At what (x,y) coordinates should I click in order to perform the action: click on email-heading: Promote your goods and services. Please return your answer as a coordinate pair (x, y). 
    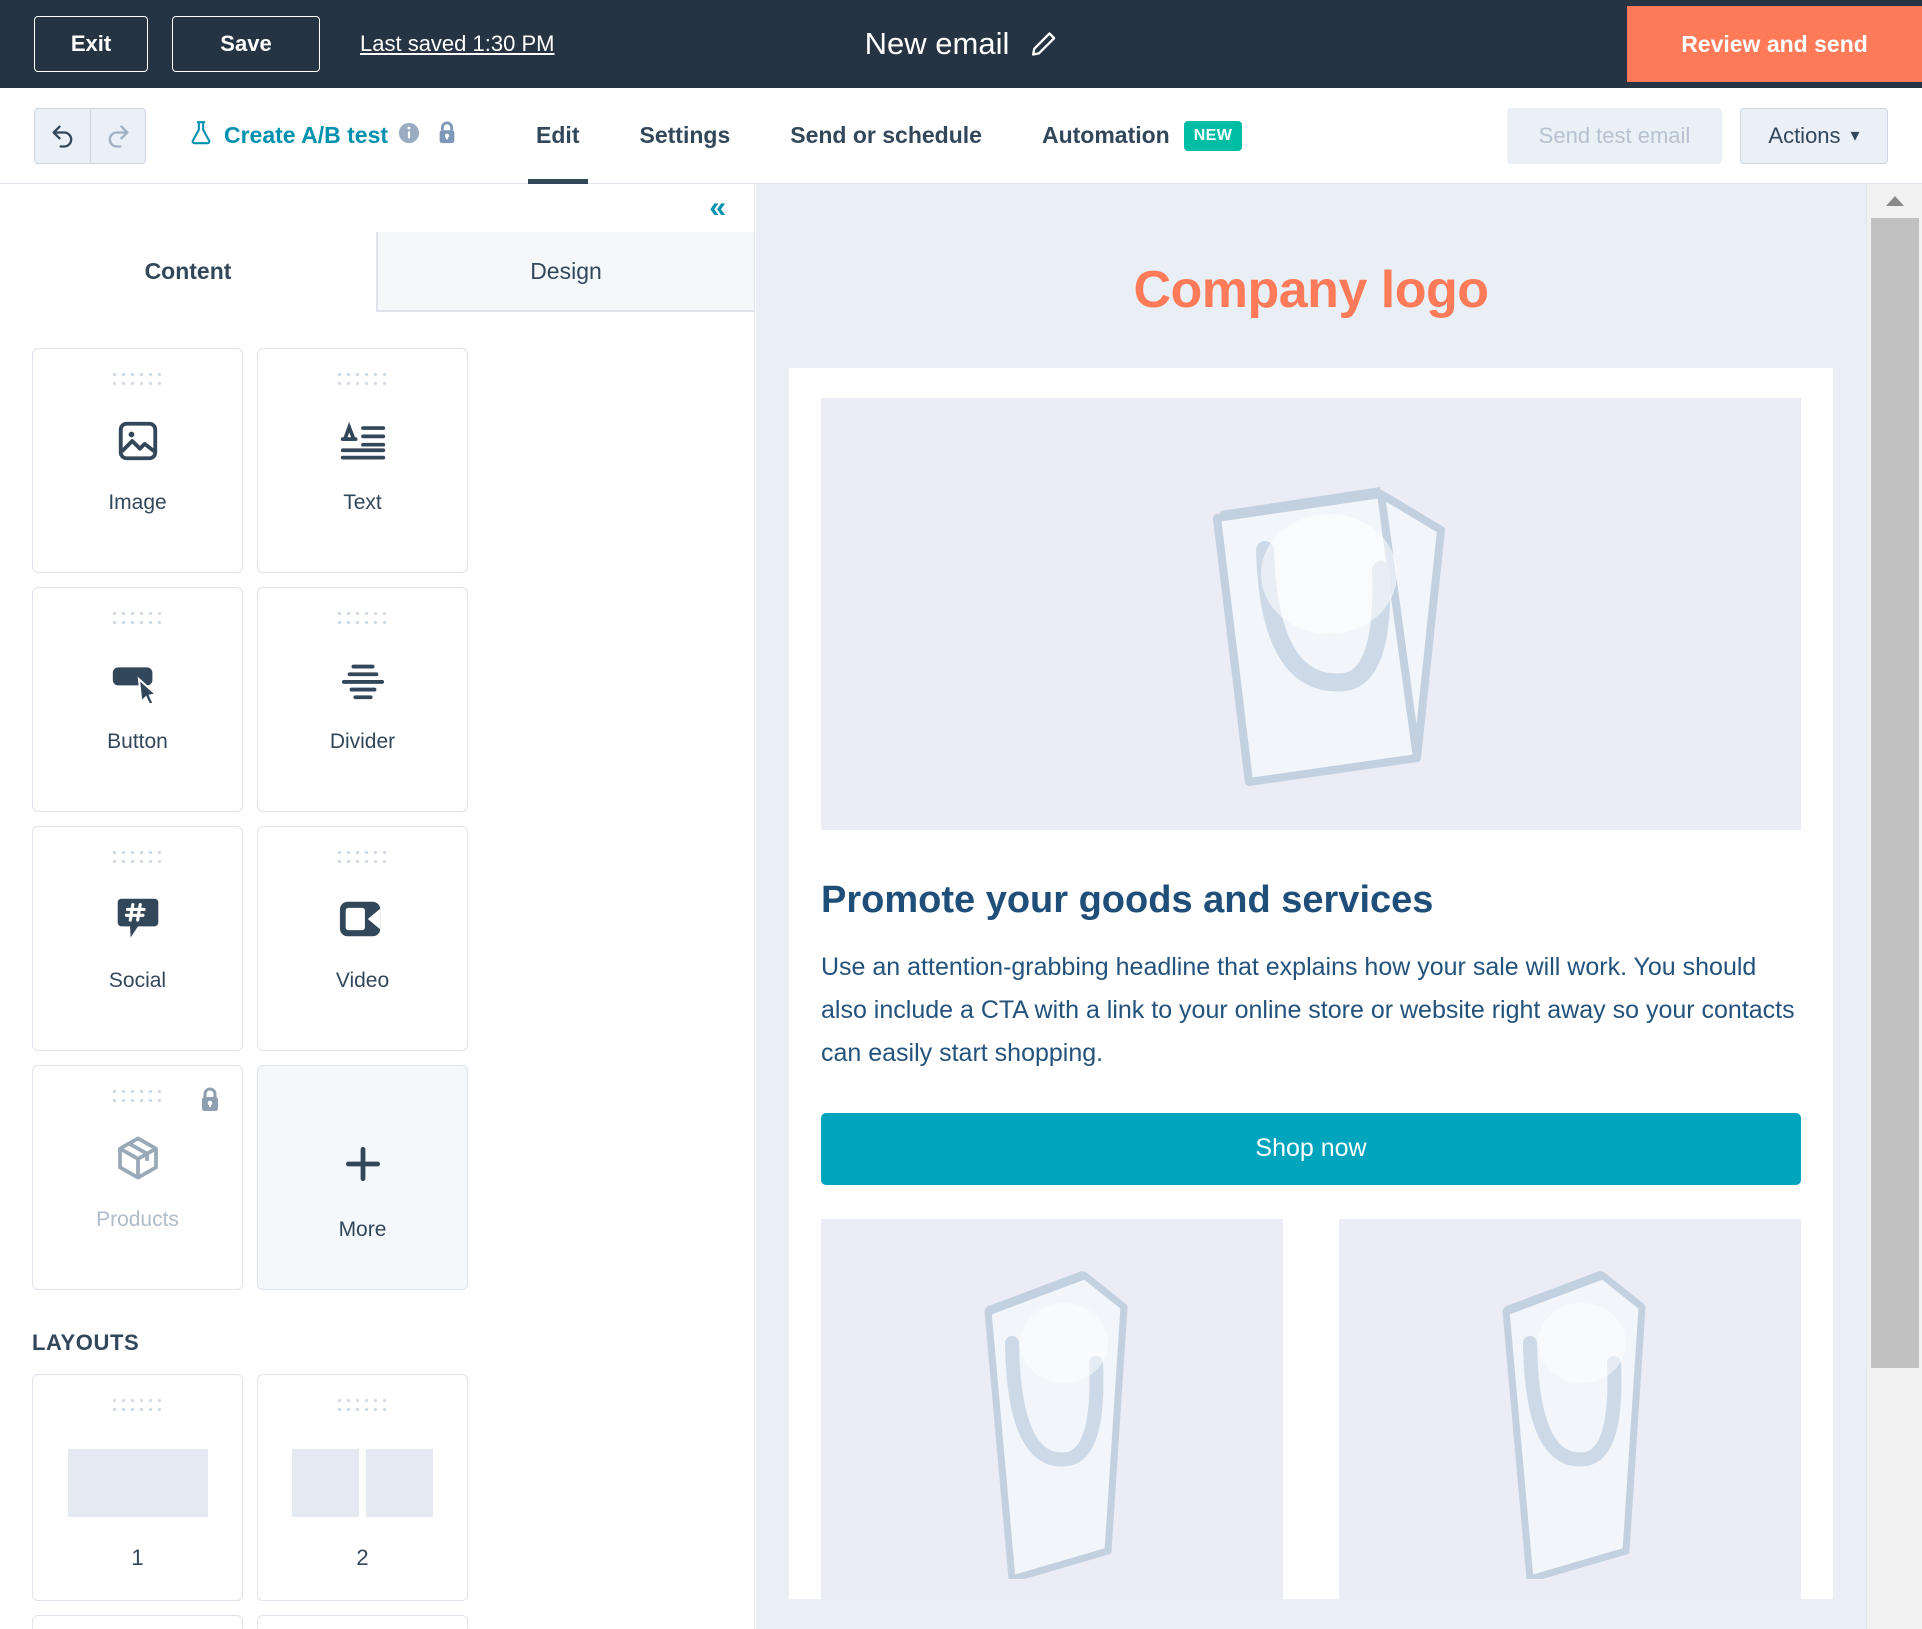
    Looking at the image, I should click on (1311, 901).